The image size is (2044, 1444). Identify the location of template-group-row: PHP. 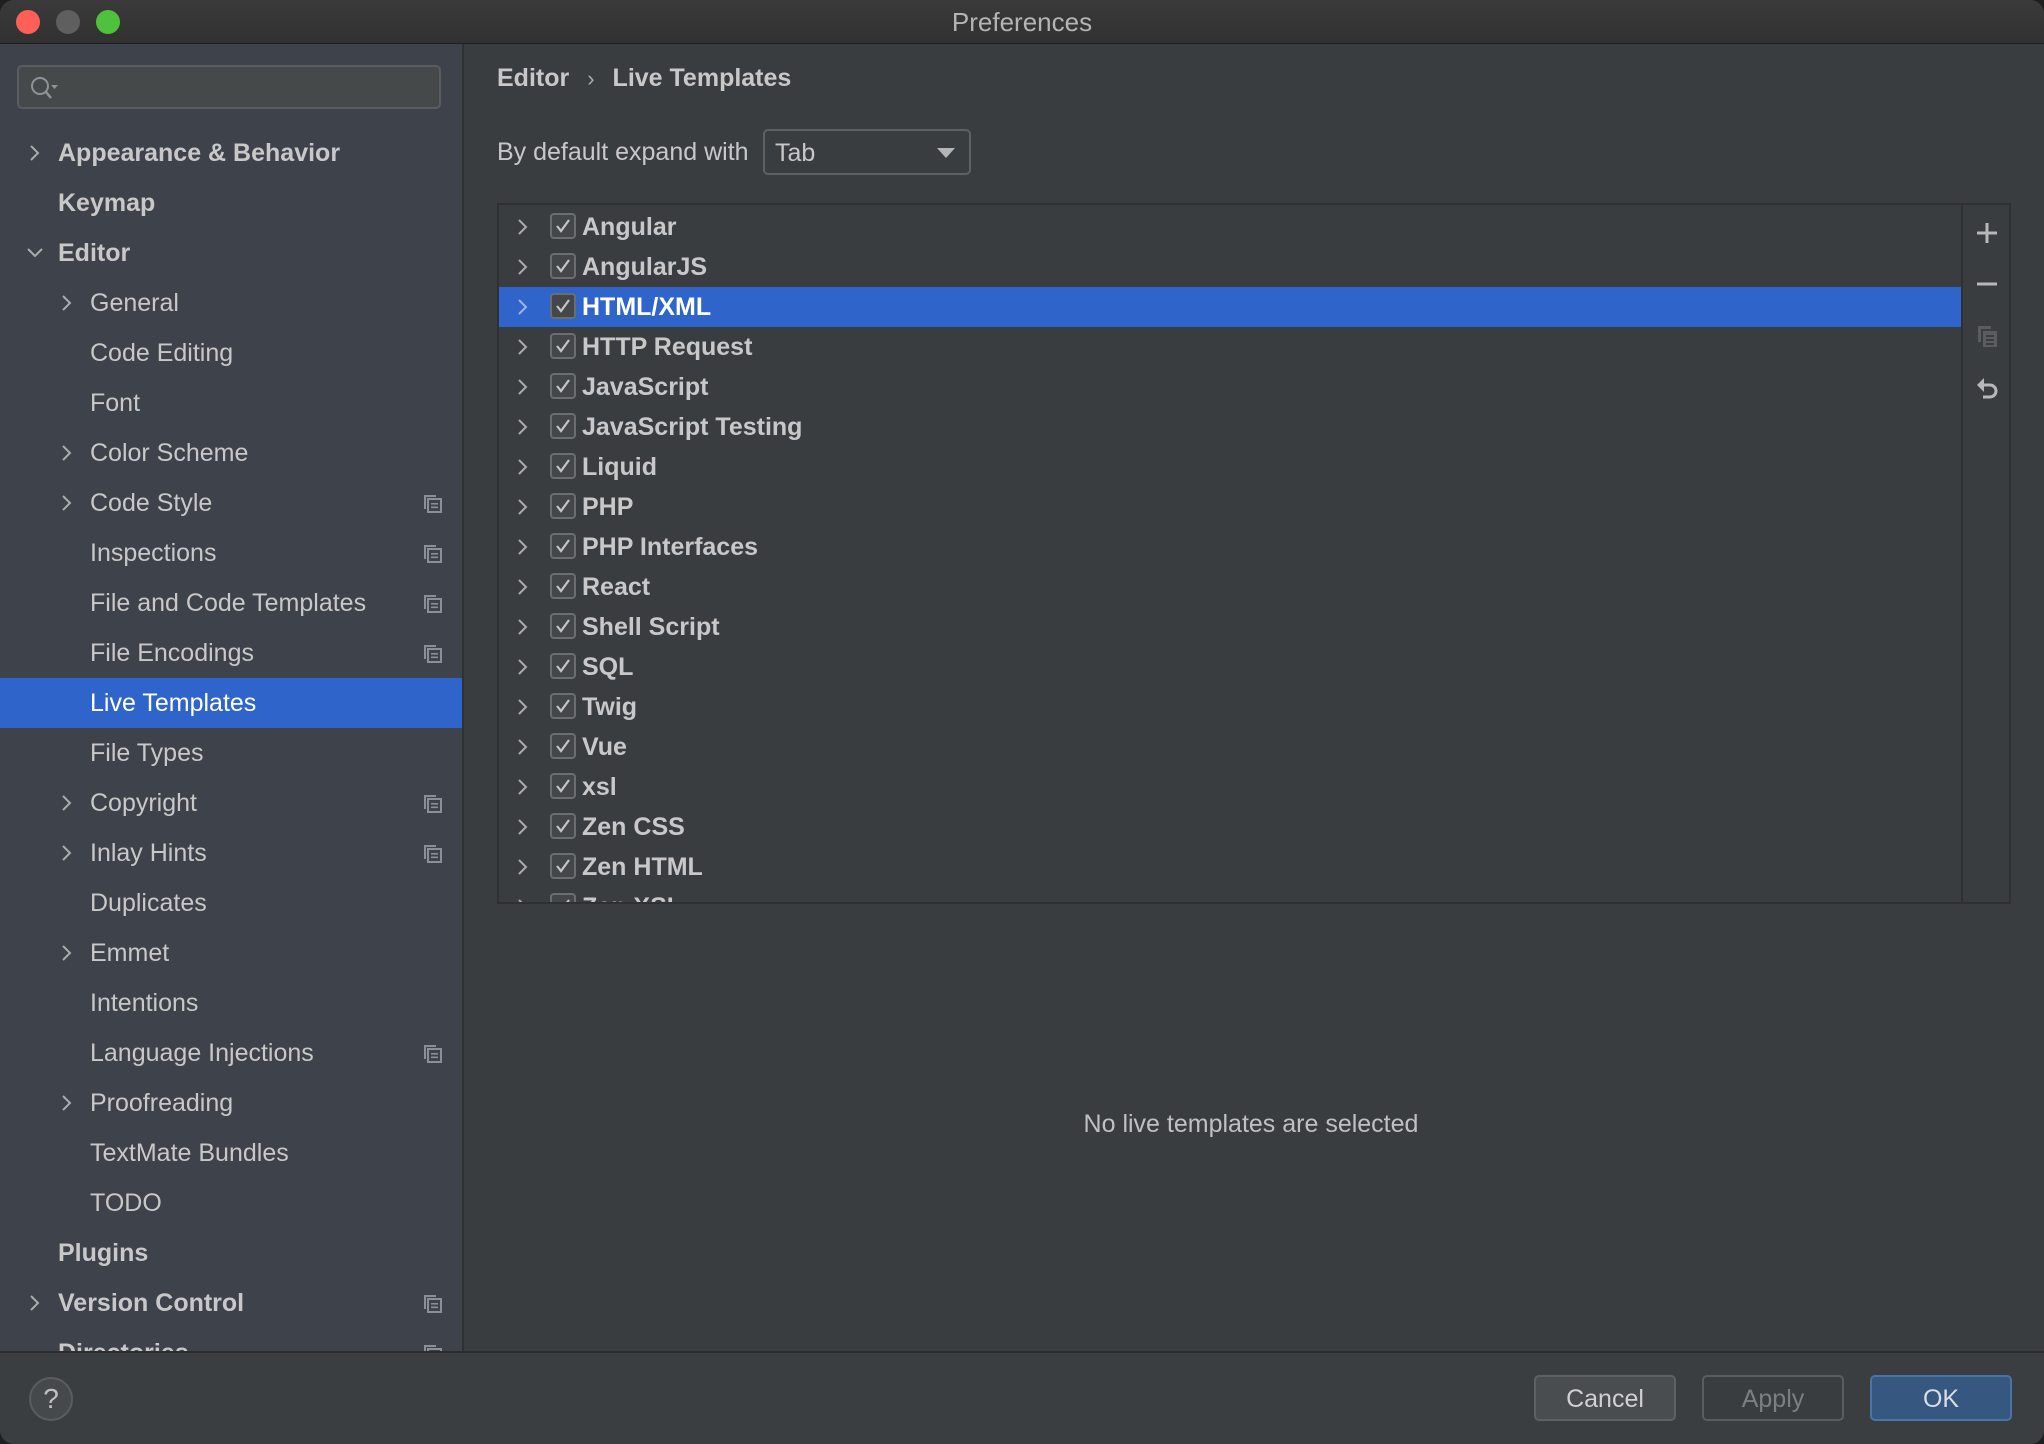
(1230, 507).